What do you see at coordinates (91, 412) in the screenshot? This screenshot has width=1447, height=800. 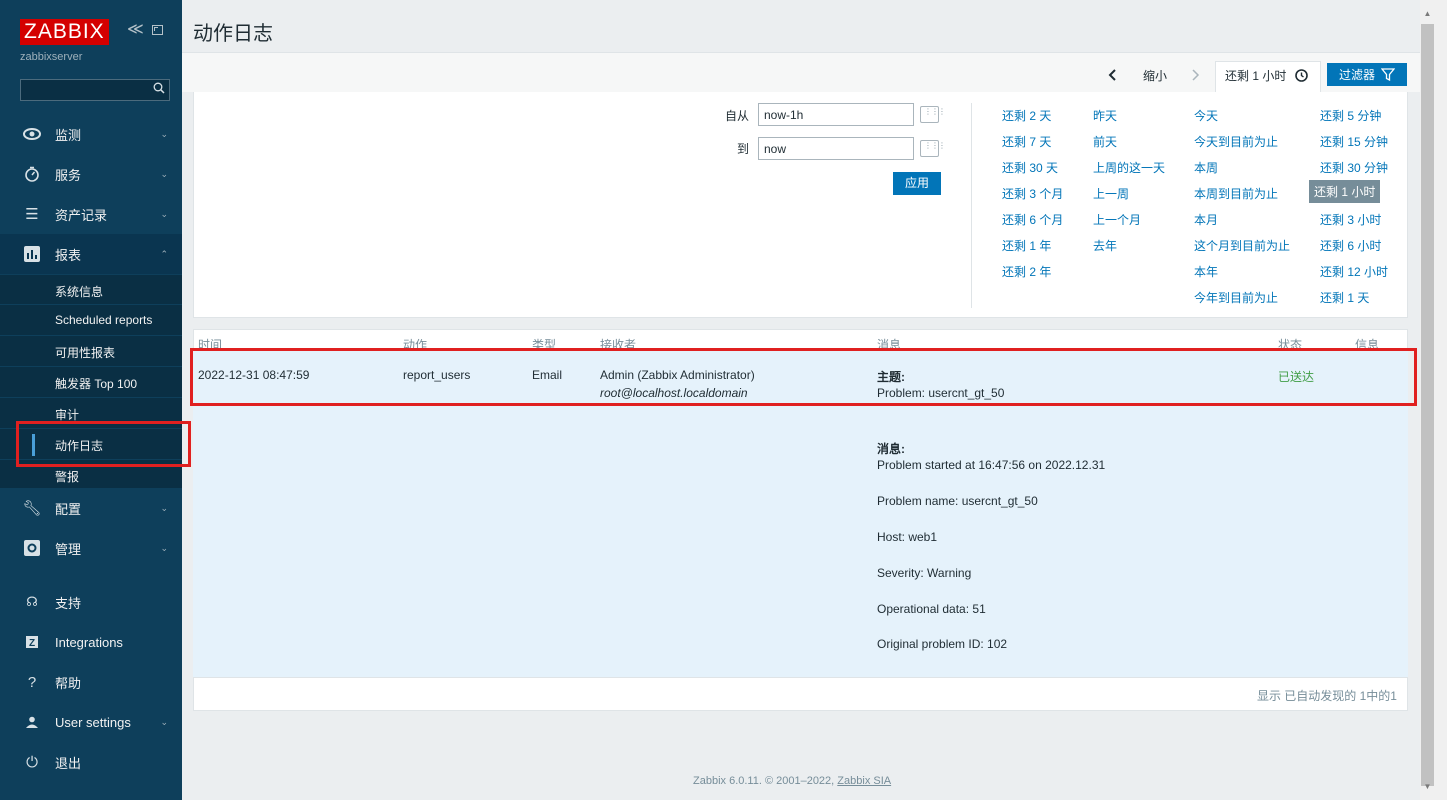 I see `submenu-audit: 审计` at bounding box center [91, 412].